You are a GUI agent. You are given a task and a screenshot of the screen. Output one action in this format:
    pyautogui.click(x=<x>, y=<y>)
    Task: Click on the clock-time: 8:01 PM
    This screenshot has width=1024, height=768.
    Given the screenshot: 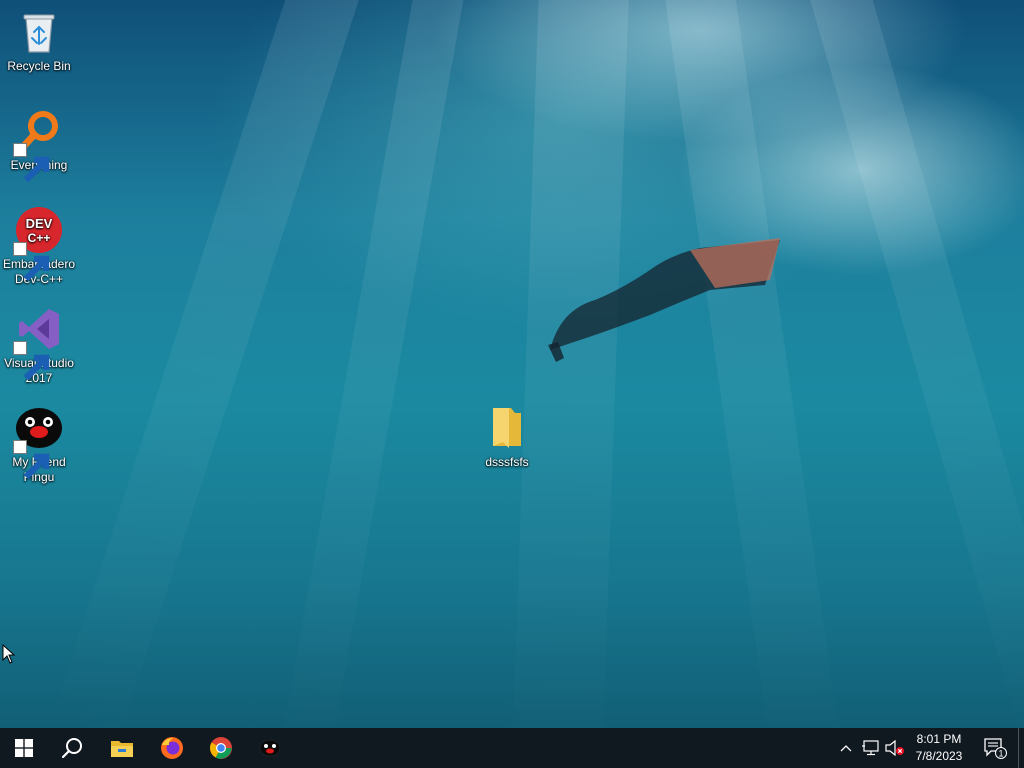 What is the action you would take?
    pyautogui.click(x=939, y=739)
    